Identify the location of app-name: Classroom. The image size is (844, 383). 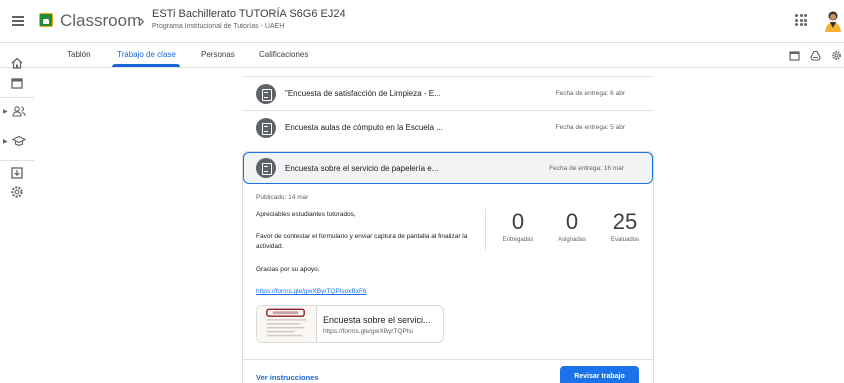
(100, 21).